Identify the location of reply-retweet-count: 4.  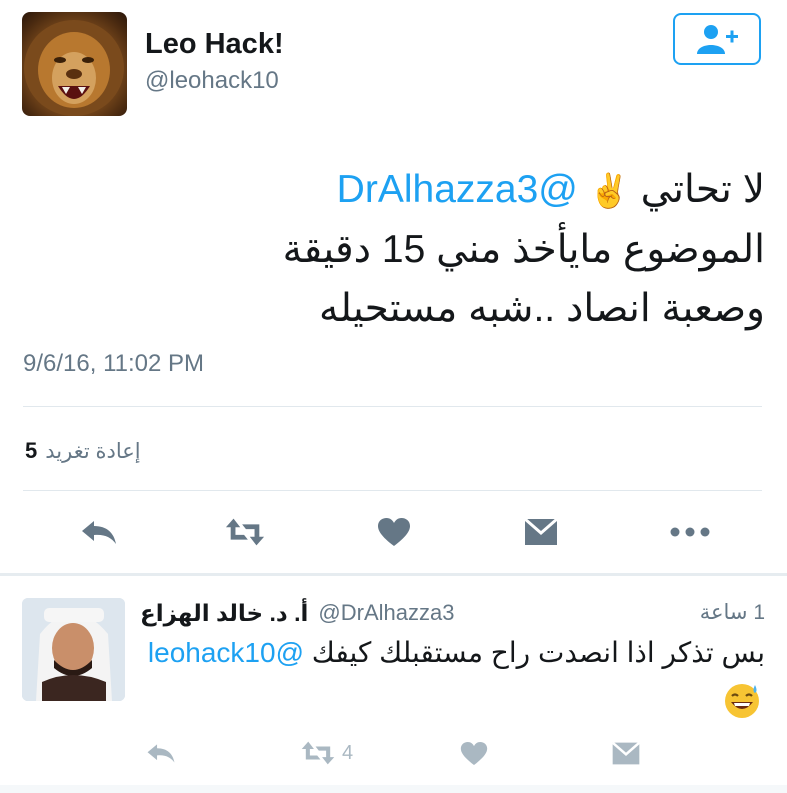
(348, 752).